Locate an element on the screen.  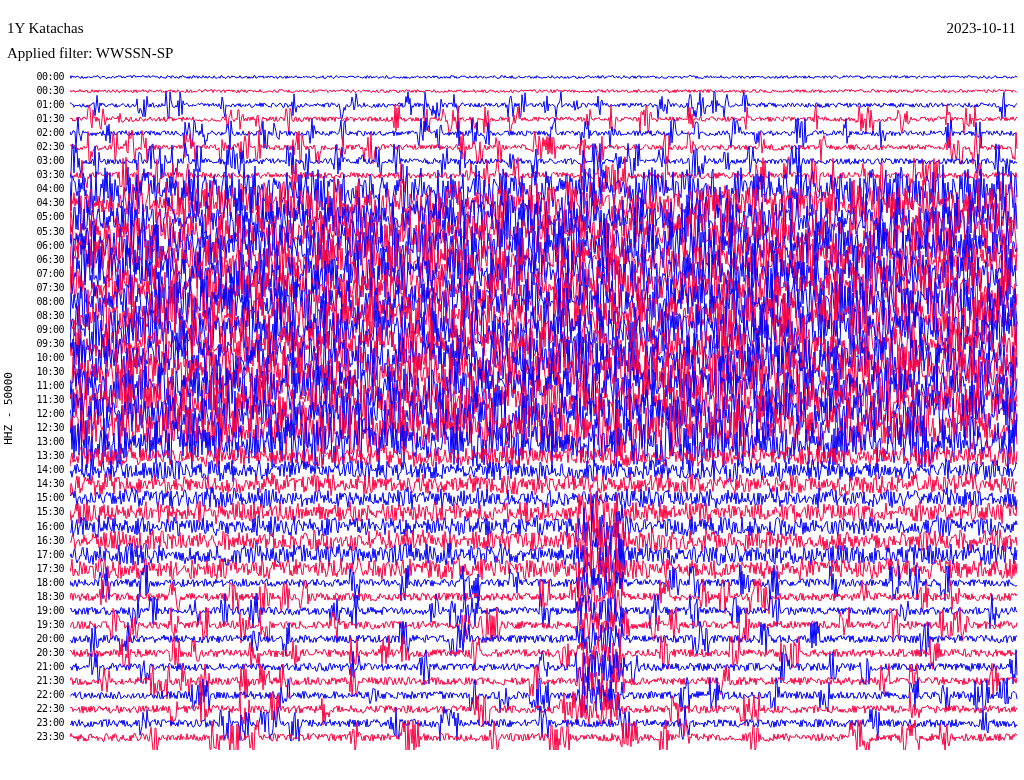
time-label: 08:00 is located at coordinates (50, 301).